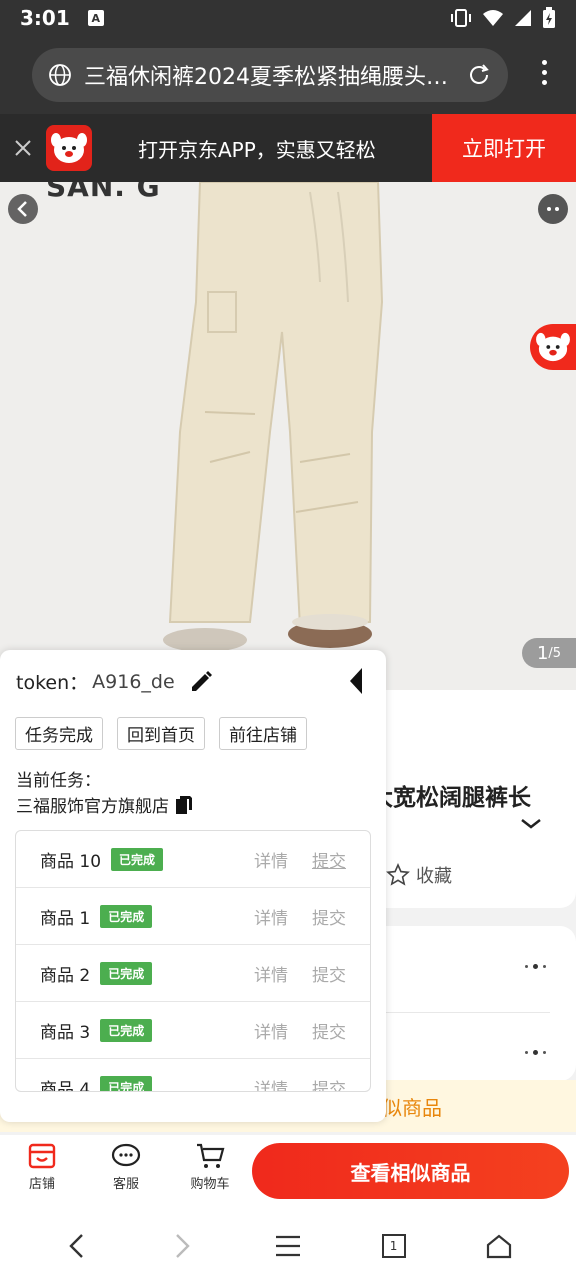 This screenshot has height=1280, width=576. Describe the element at coordinates (434, 876) in the screenshot. I see `favorite-label: 收藏` at that location.